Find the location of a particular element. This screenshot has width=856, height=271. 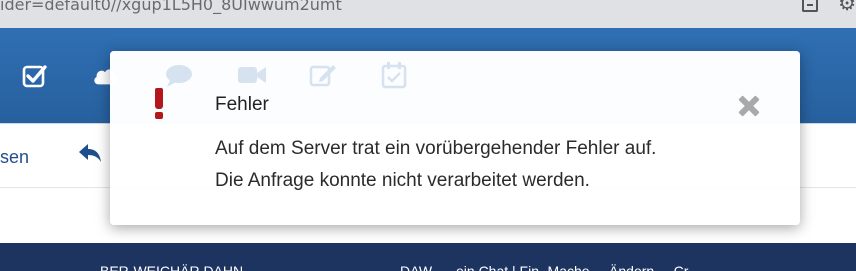

error-icon is located at coordinates (159, 104).